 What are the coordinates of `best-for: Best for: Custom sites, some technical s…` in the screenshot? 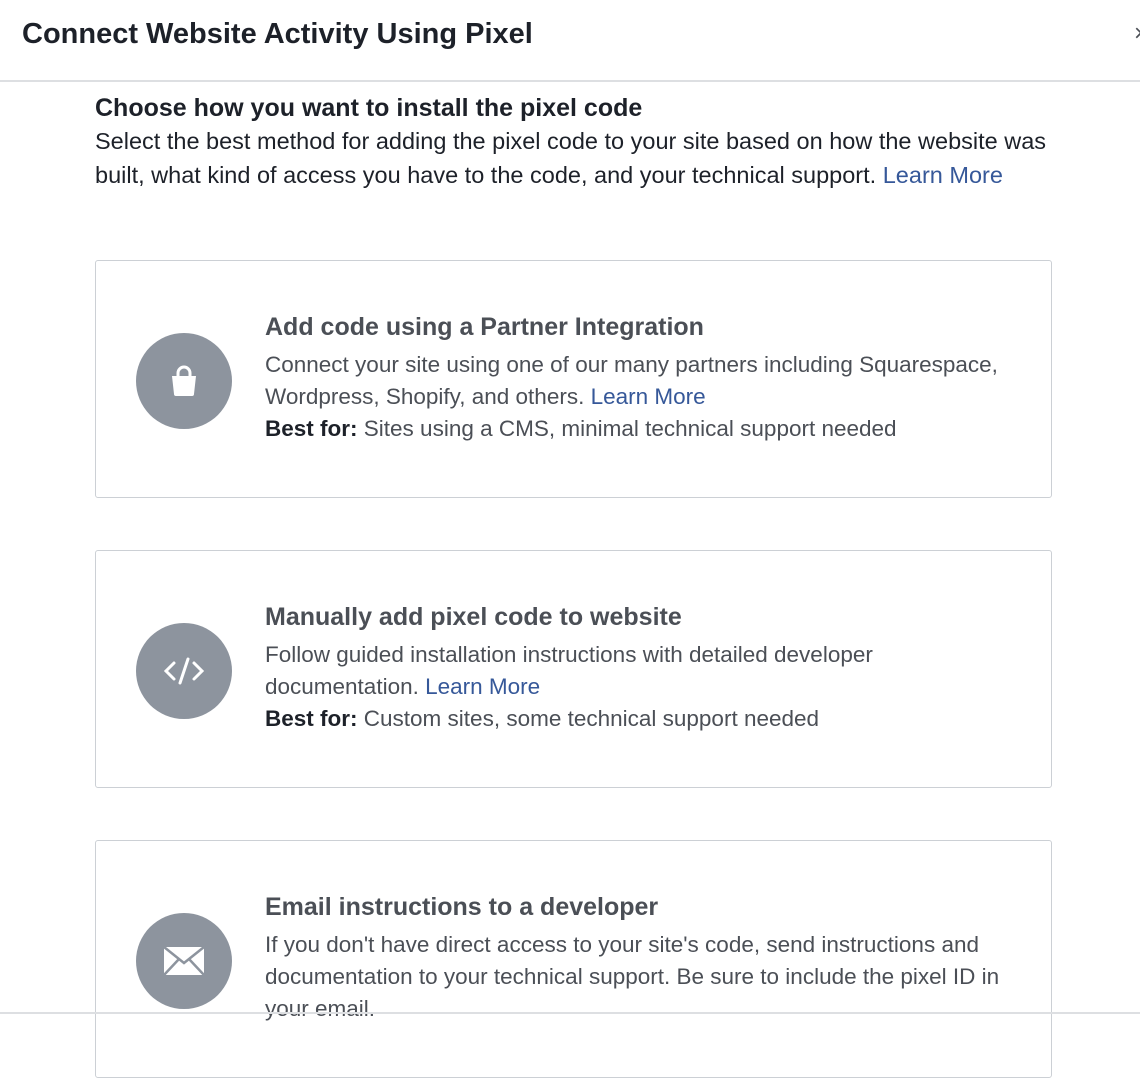 It's located at (542, 718).